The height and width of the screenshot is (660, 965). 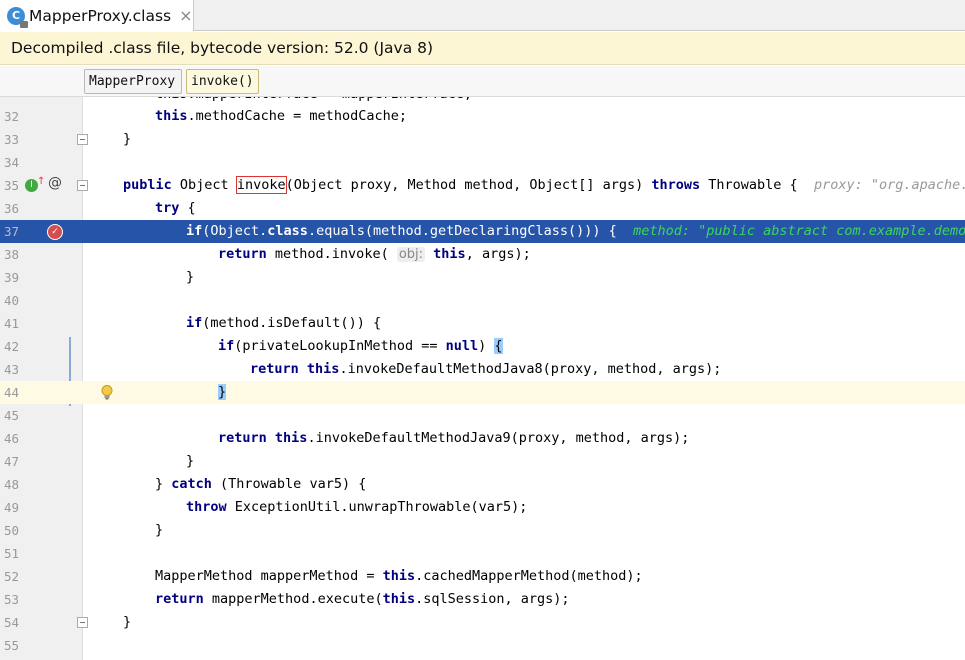 What do you see at coordinates (281, 116) in the screenshot?
I see `code-text: this.methodCache = methodCache;` at bounding box center [281, 116].